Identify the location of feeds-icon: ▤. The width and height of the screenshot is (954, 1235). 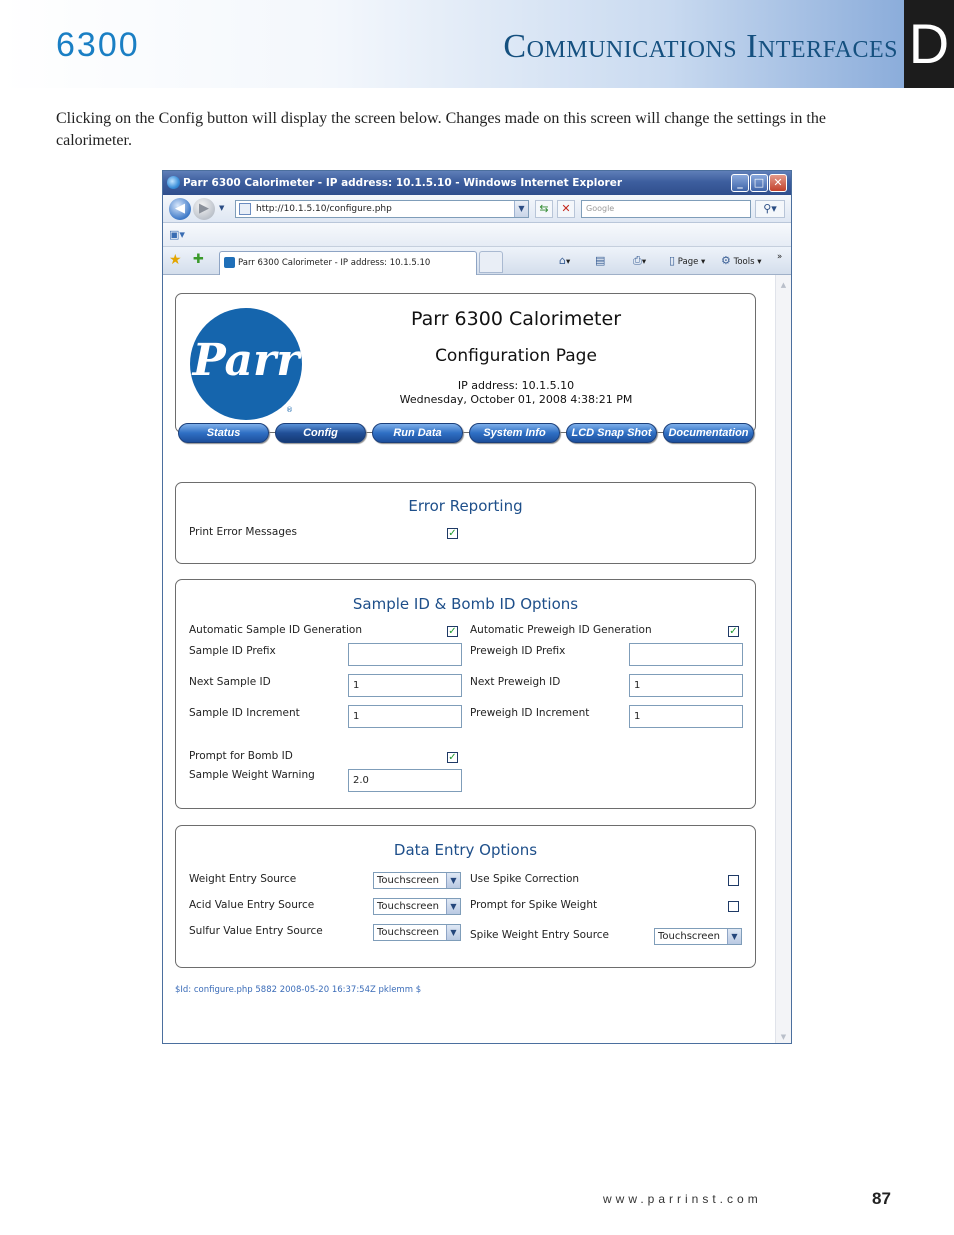
(600, 261).